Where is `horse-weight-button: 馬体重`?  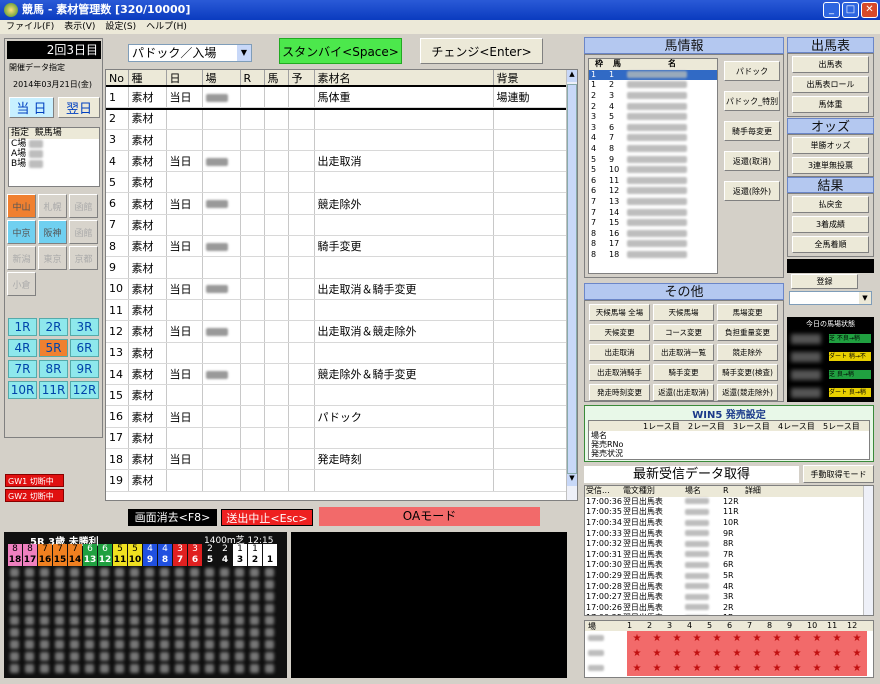 horse-weight-button: 馬体重 is located at coordinates (830, 104).